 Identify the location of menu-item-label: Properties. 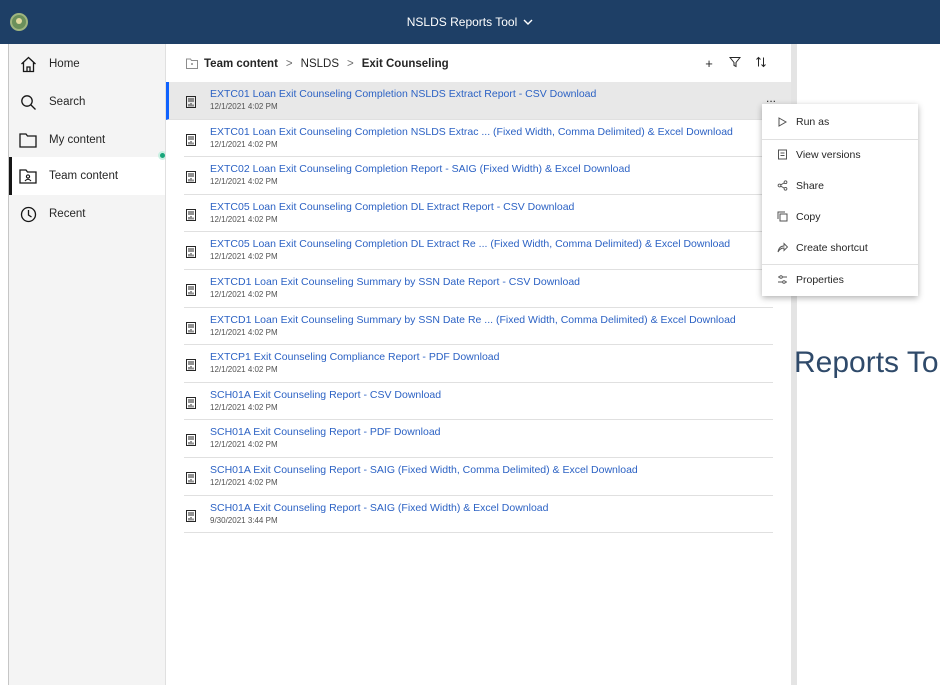
(820, 279).